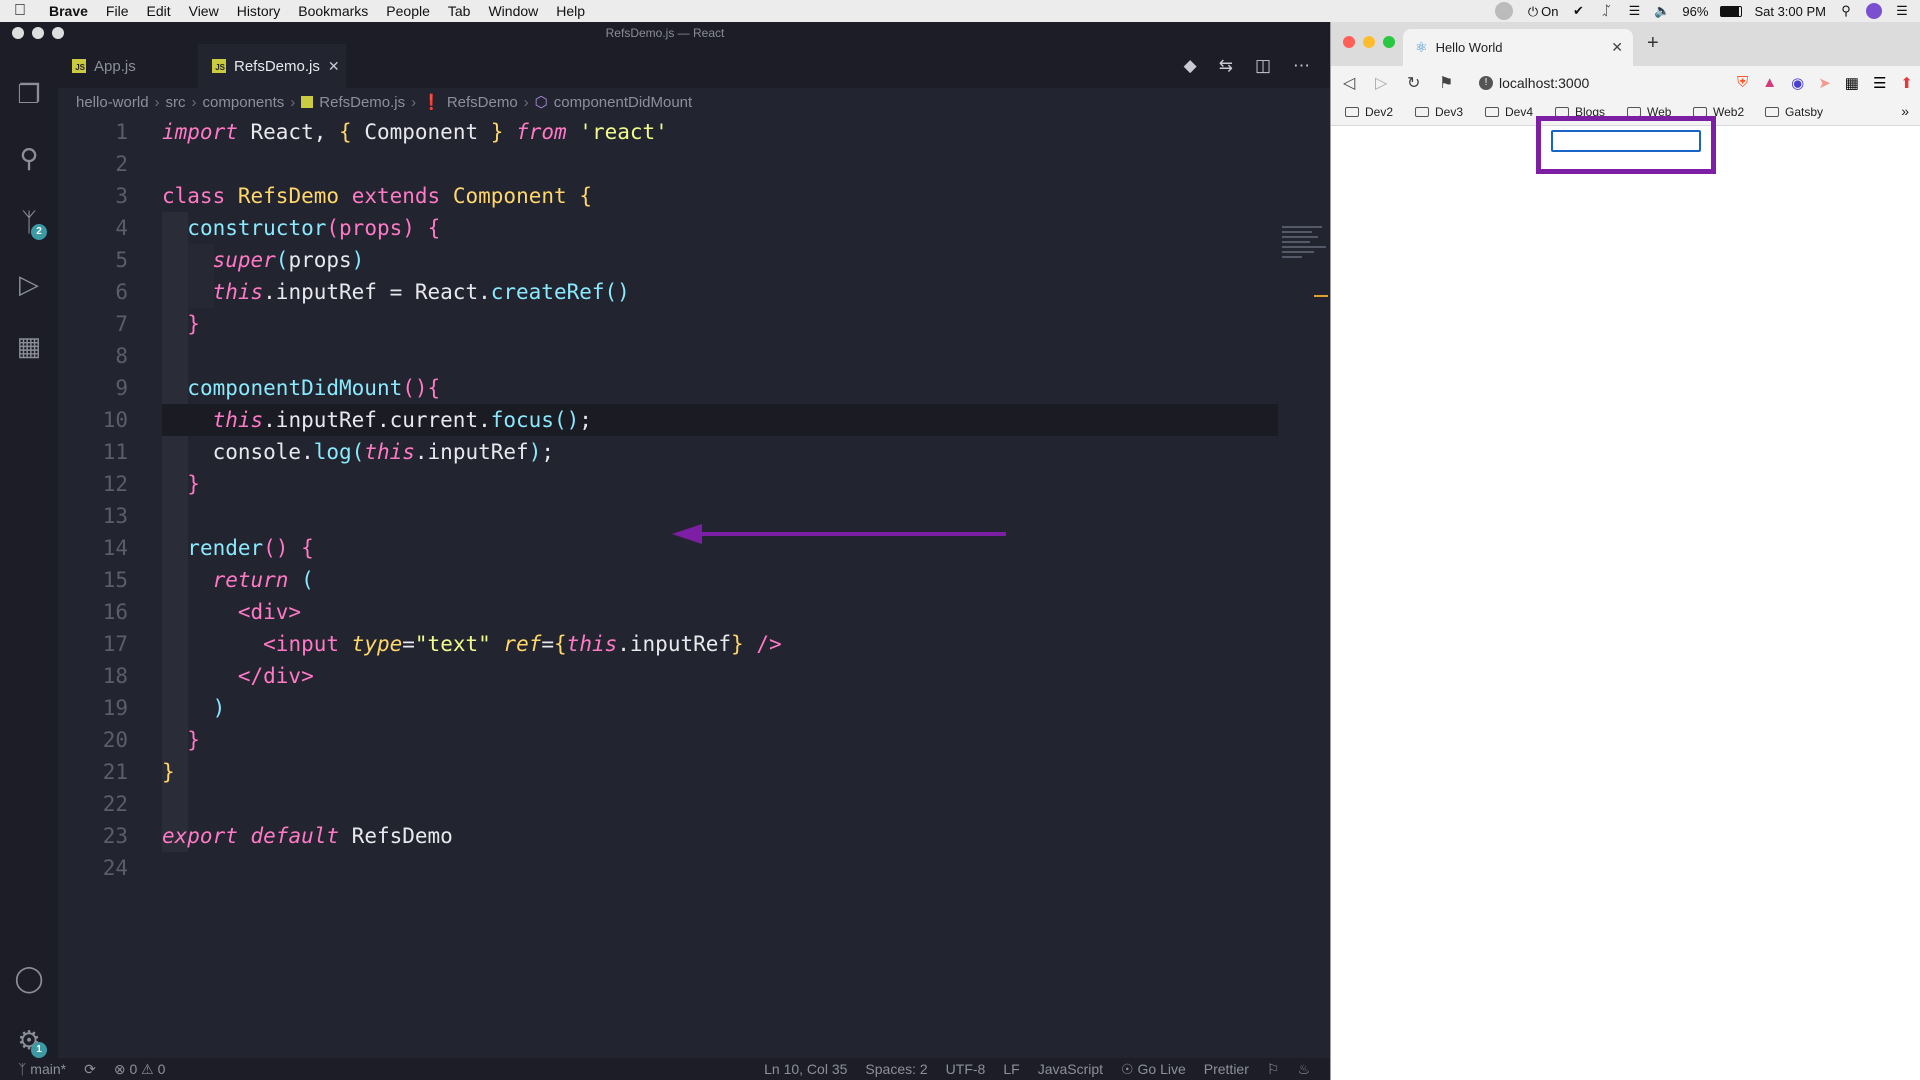 This screenshot has height=1080, width=1920. I want to click on extension-arrow-icon: ➤, so click(1824, 83).